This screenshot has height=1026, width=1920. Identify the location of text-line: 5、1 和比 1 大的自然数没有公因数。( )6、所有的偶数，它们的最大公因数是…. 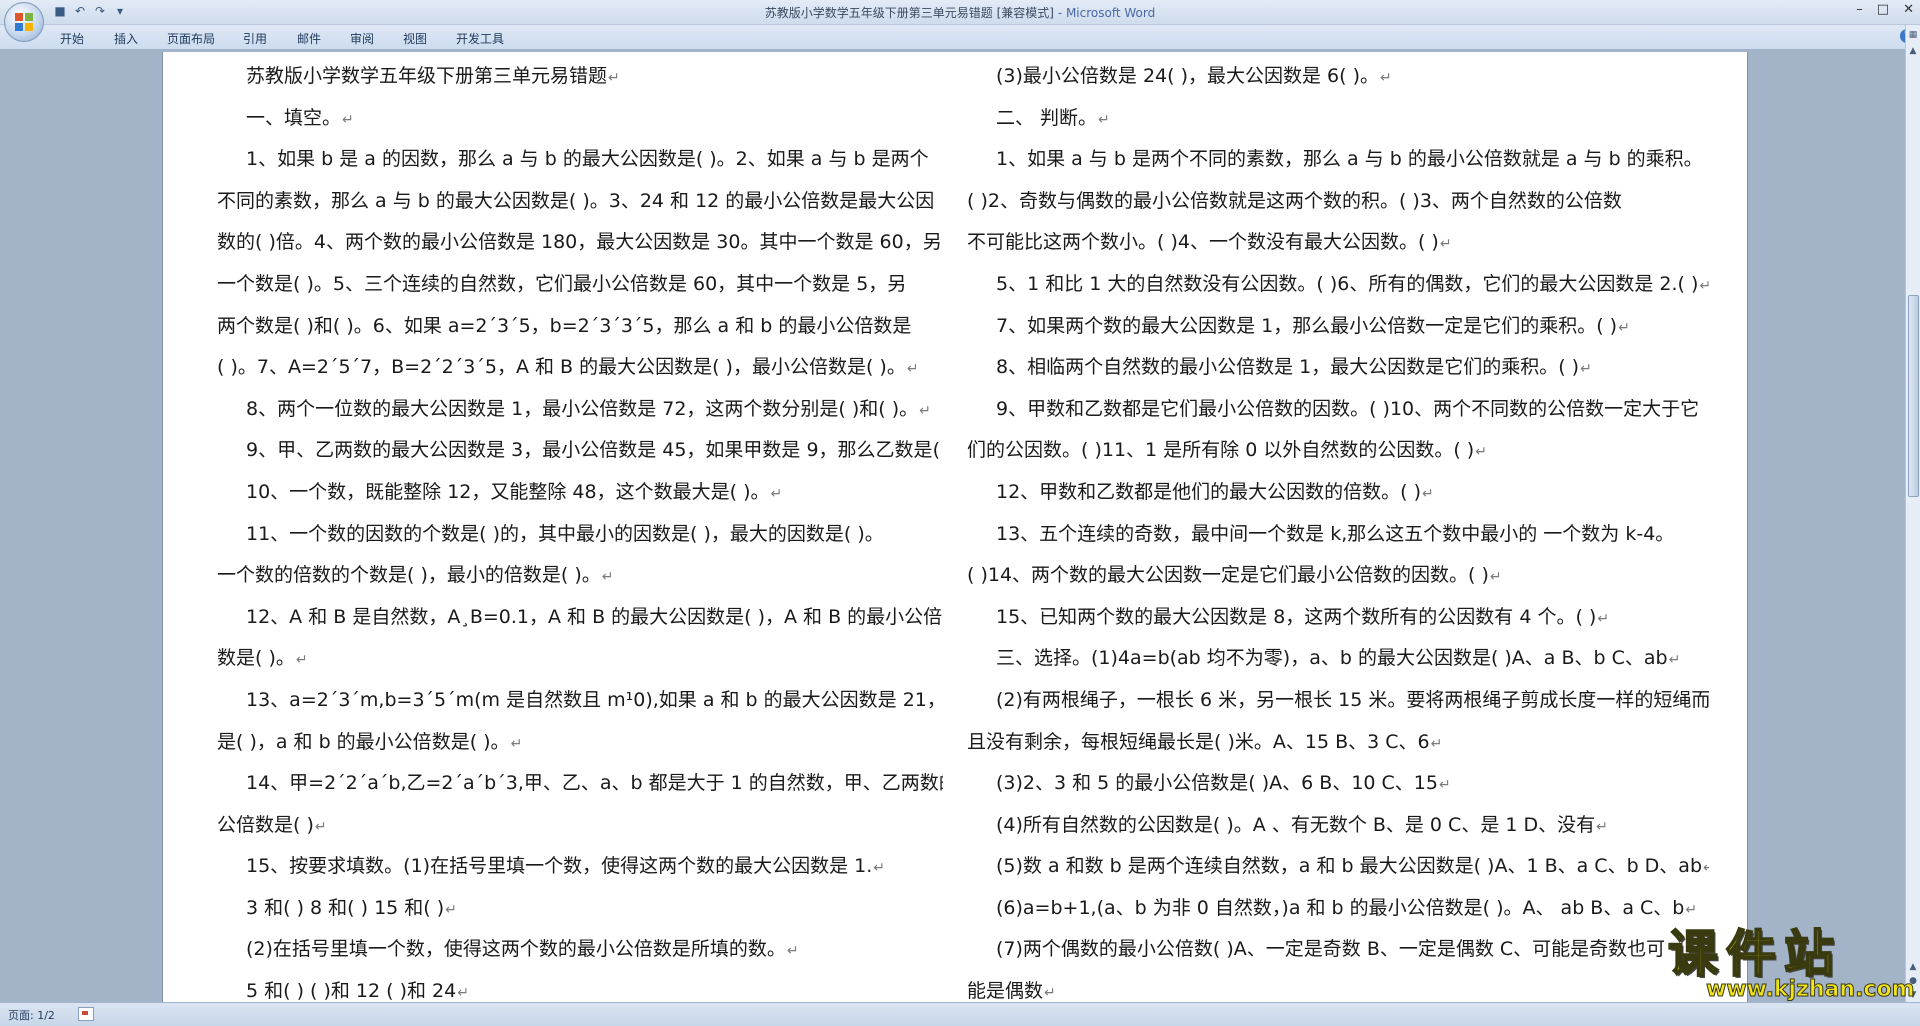
(1338, 285).